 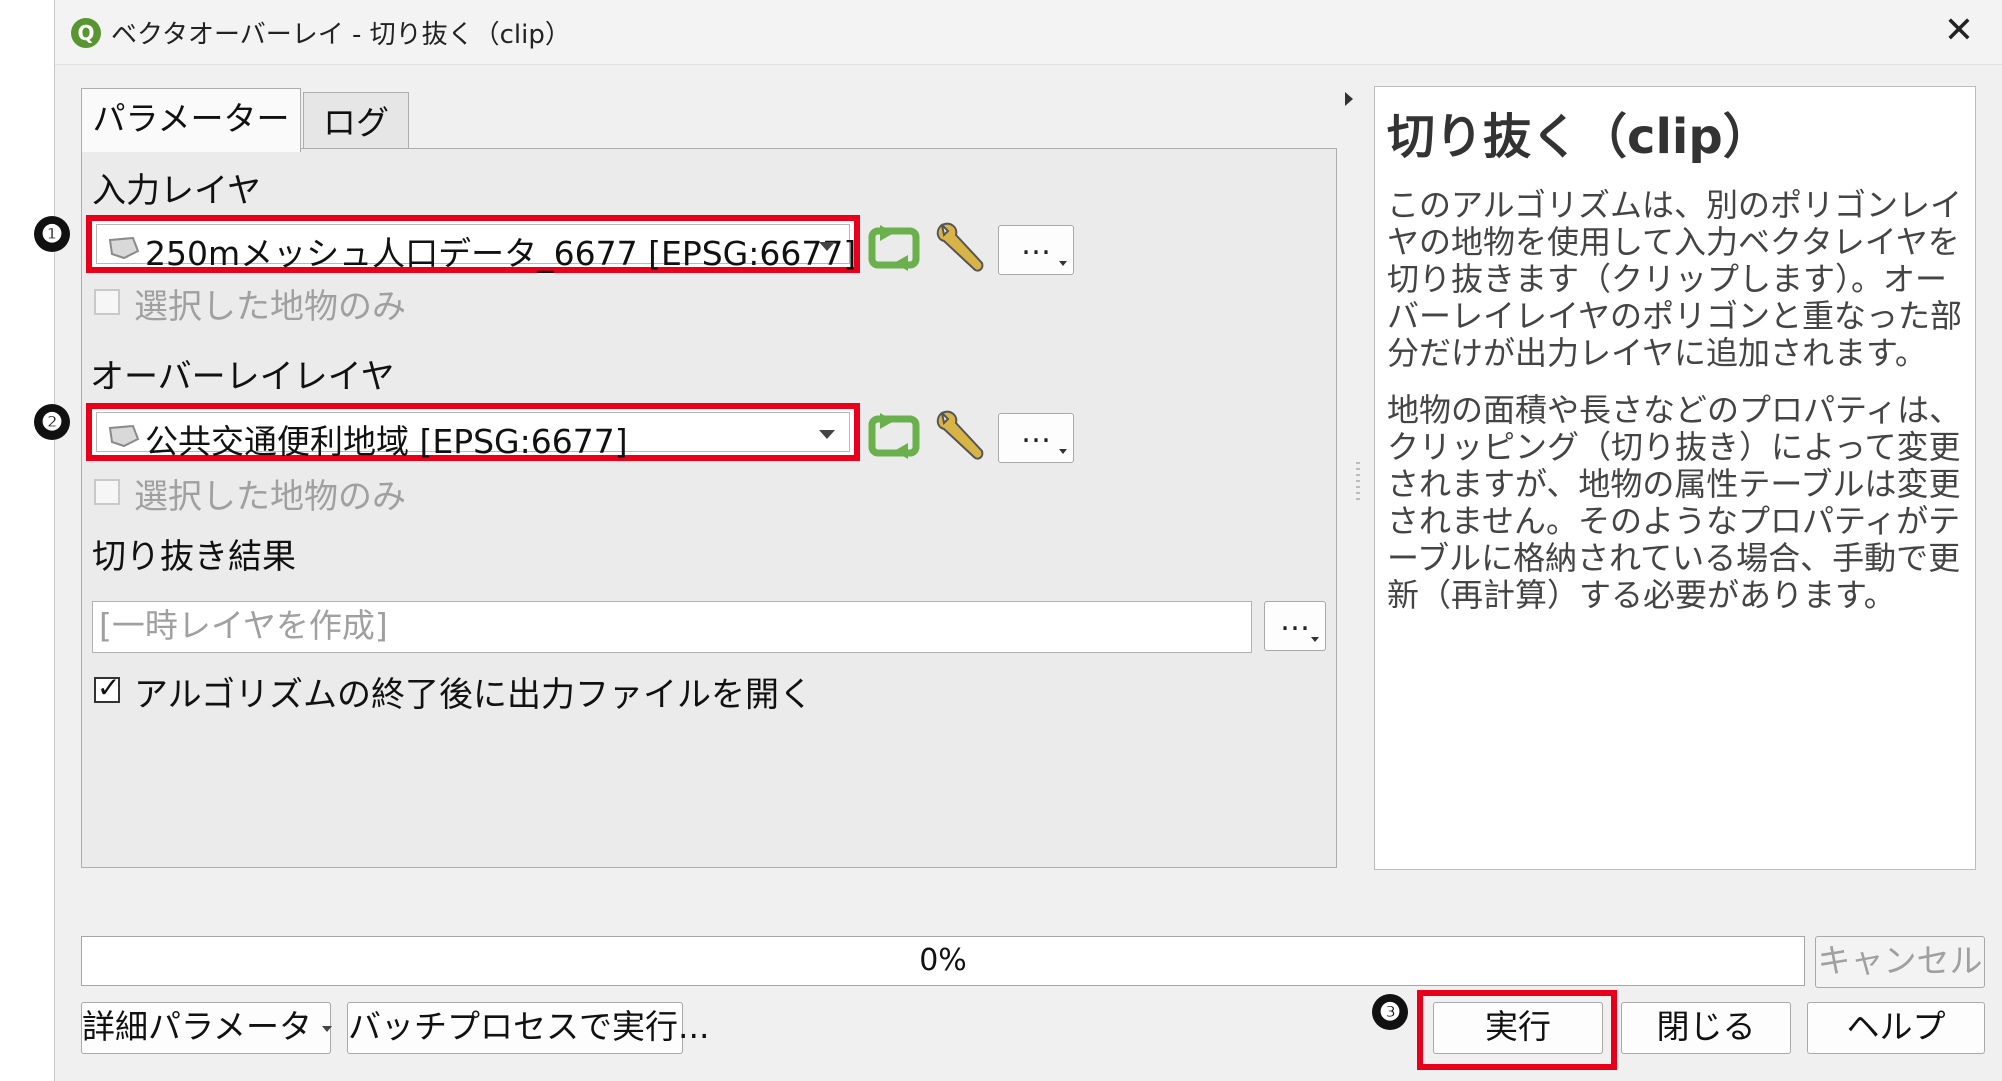 I want to click on annotation-marker-1: ❶, so click(x=52, y=234).